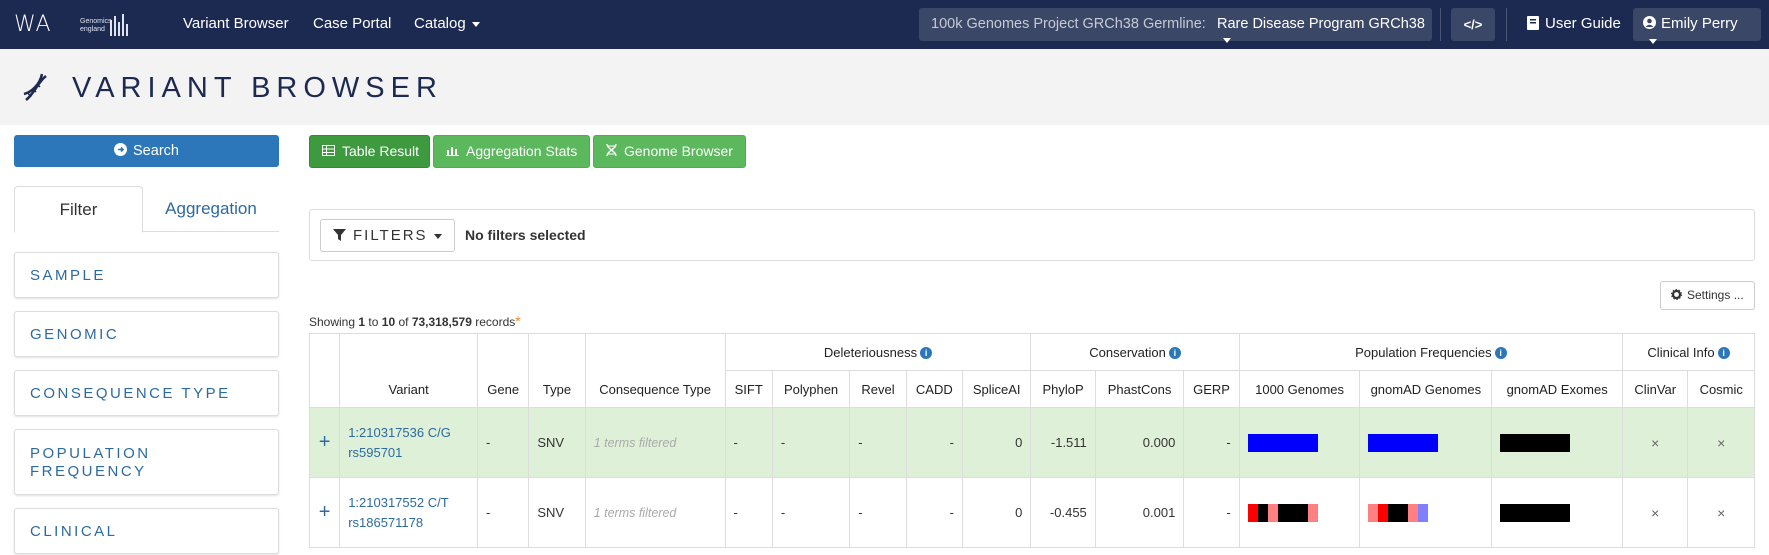 The width and height of the screenshot is (1769, 555). Describe the element at coordinates (1533, 23) in the screenshot. I see `book-icon` at that location.